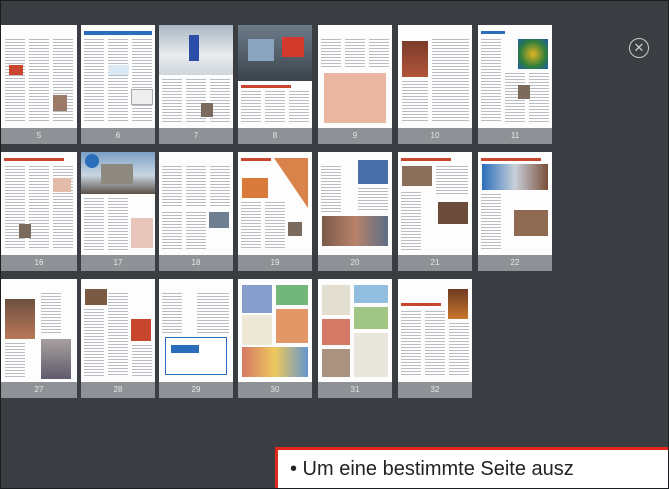 This screenshot has width=669, height=489. I want to click on page-number: 6, so click(118, 136).